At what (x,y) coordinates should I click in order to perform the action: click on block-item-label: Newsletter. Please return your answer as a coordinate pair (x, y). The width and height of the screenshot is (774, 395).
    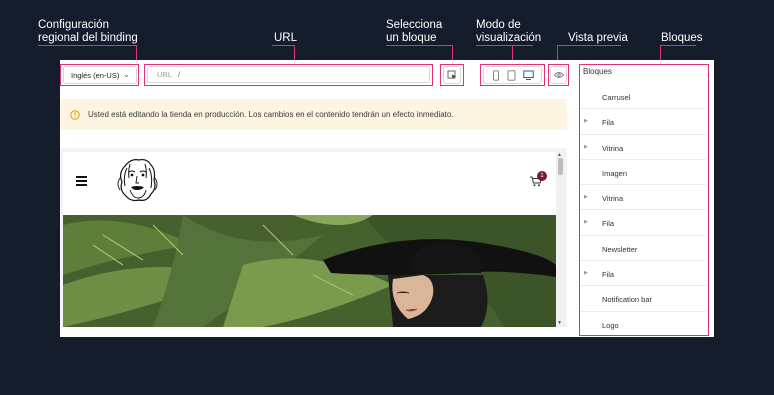
    Looking at the image, I should click on (620, 249).